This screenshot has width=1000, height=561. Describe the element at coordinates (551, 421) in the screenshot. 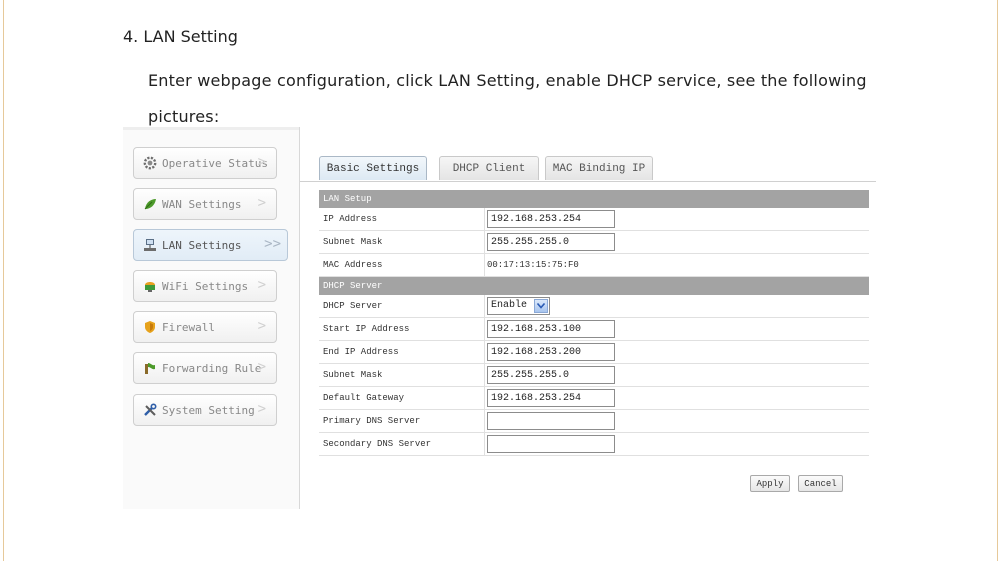

I see `primary-dns-input` at that location.